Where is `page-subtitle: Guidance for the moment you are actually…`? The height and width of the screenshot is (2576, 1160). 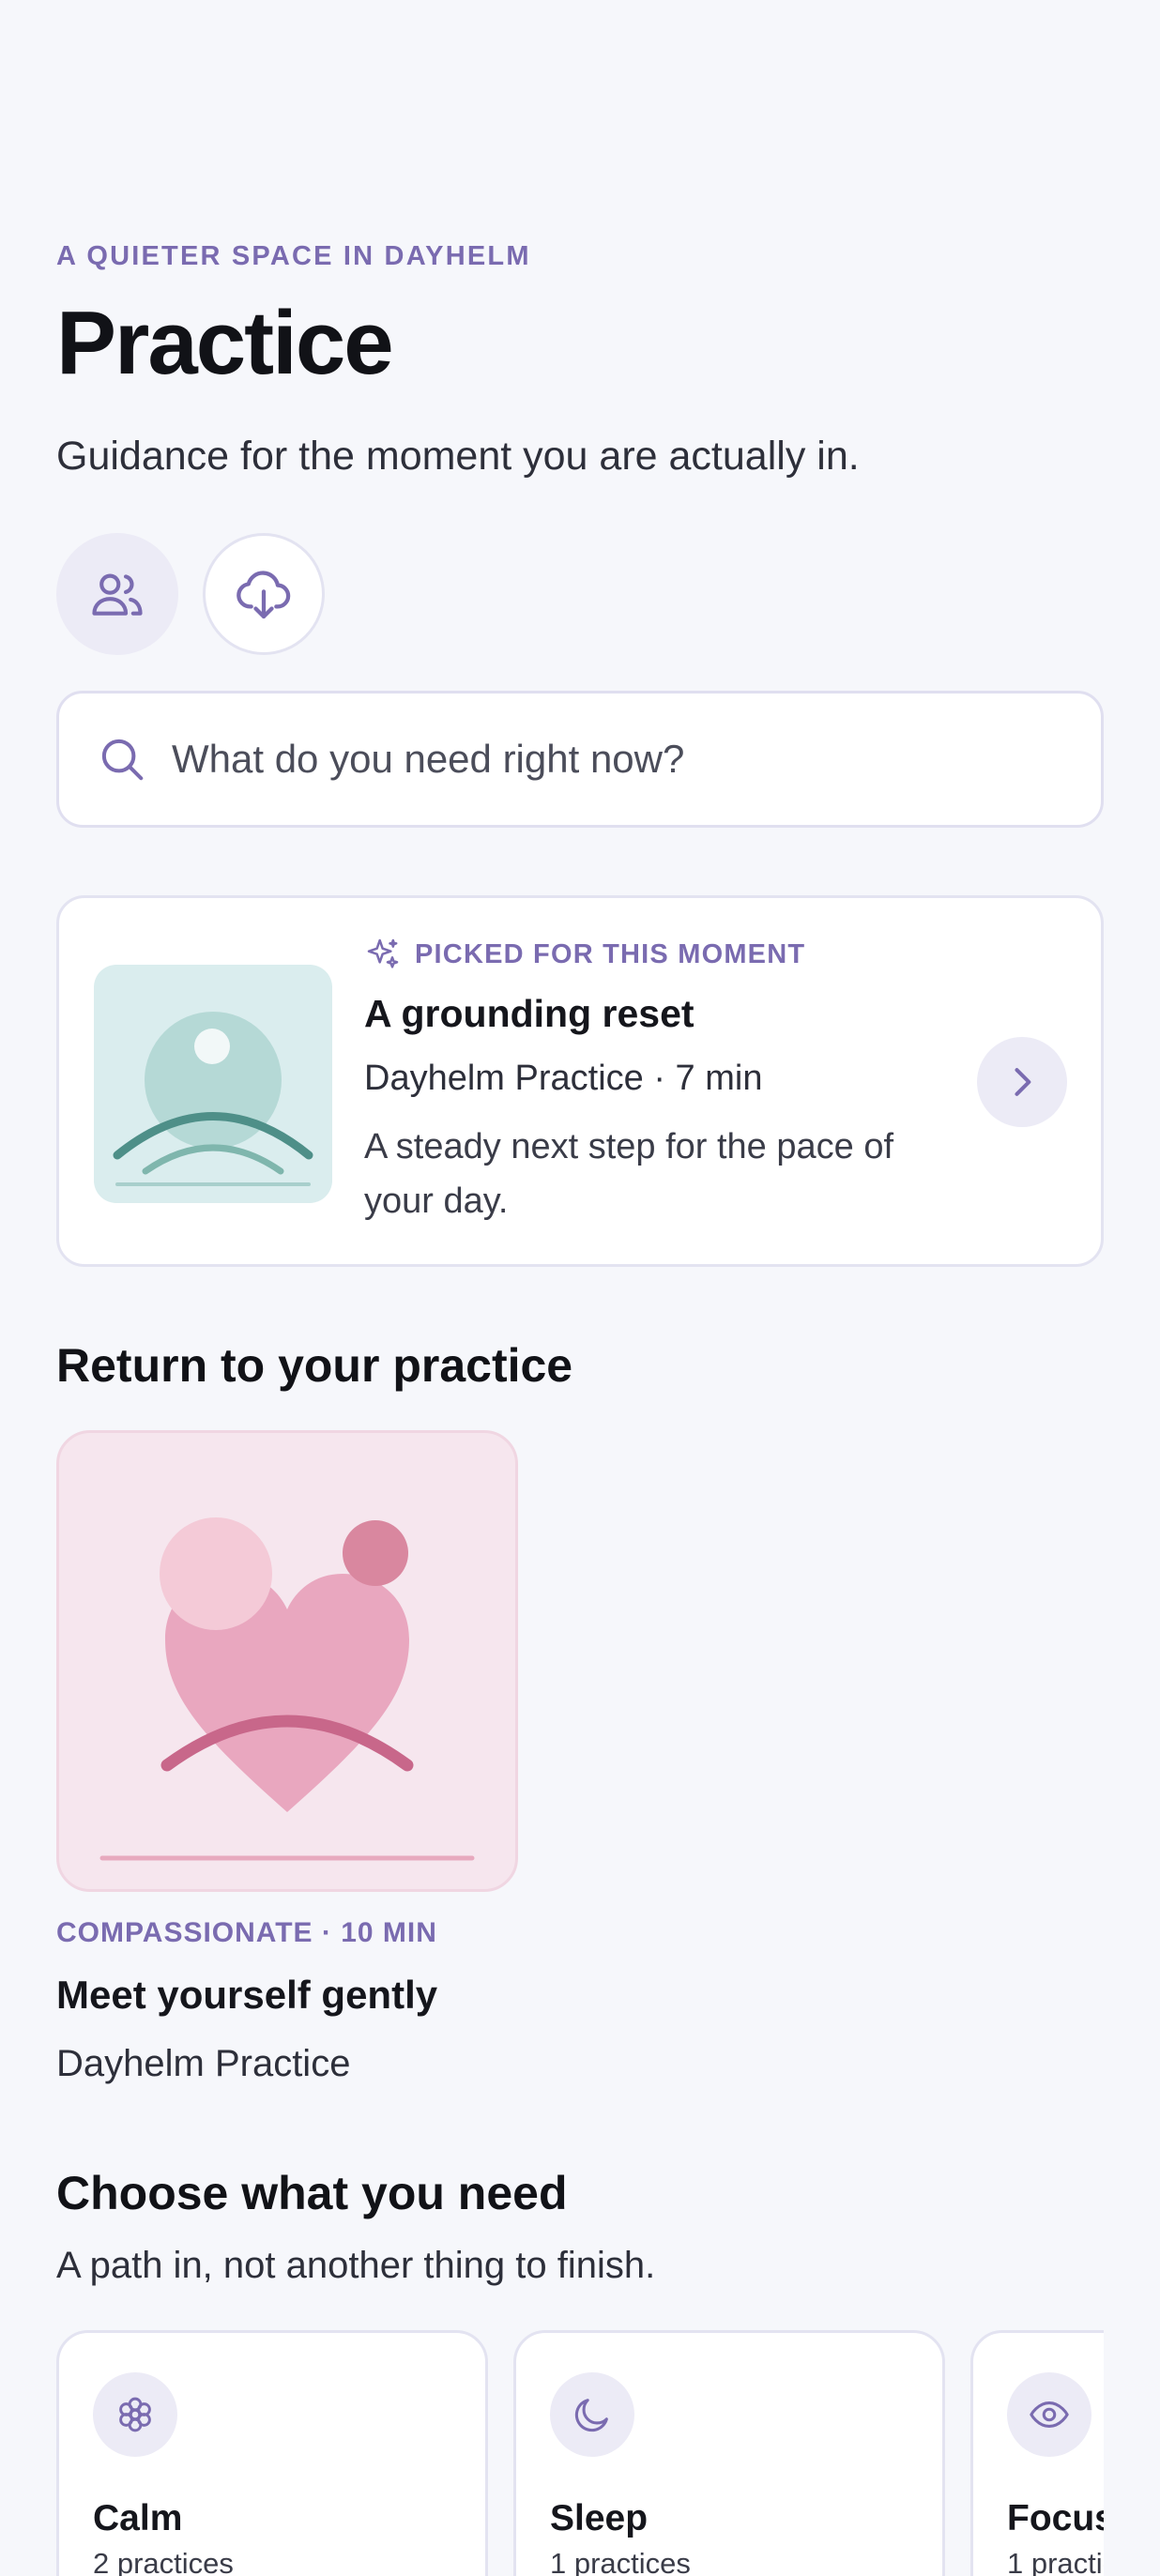 page-subtitle: Guidance for the moment you are actually… is located at coordinates (458, 456).